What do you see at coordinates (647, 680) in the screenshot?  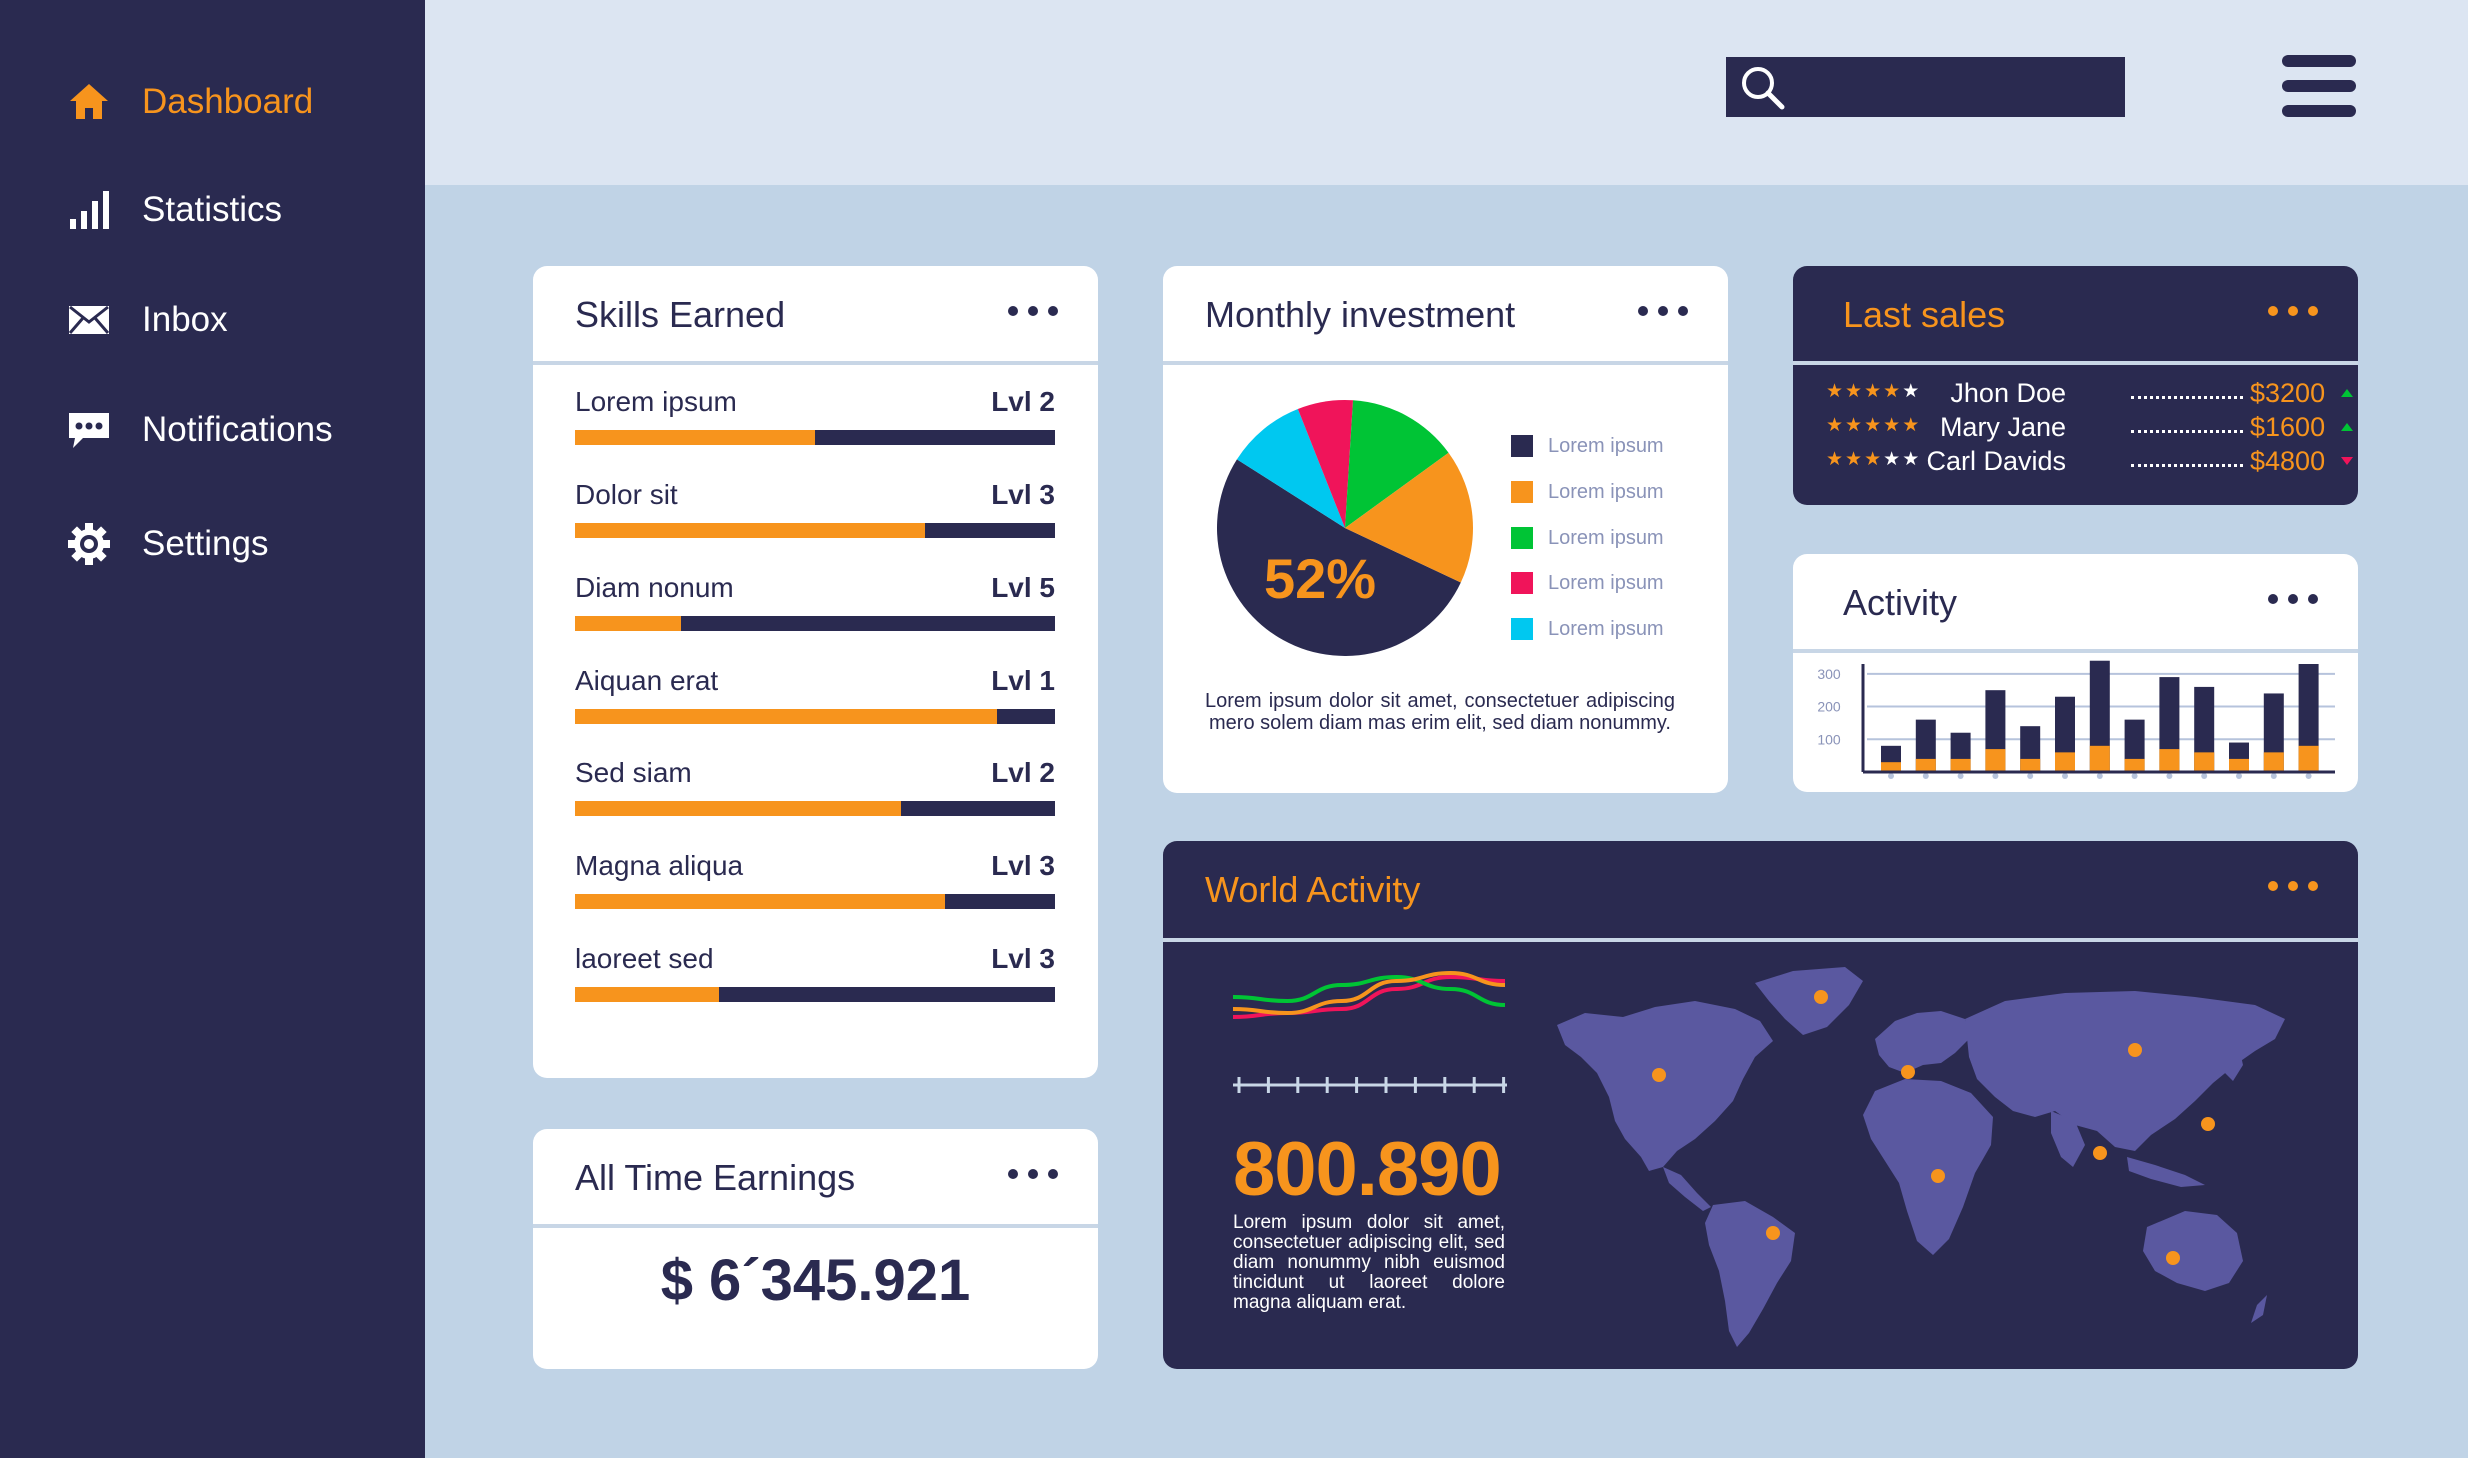 I see `skill-name: Aiquan erat` at bounding box center [647, 680].